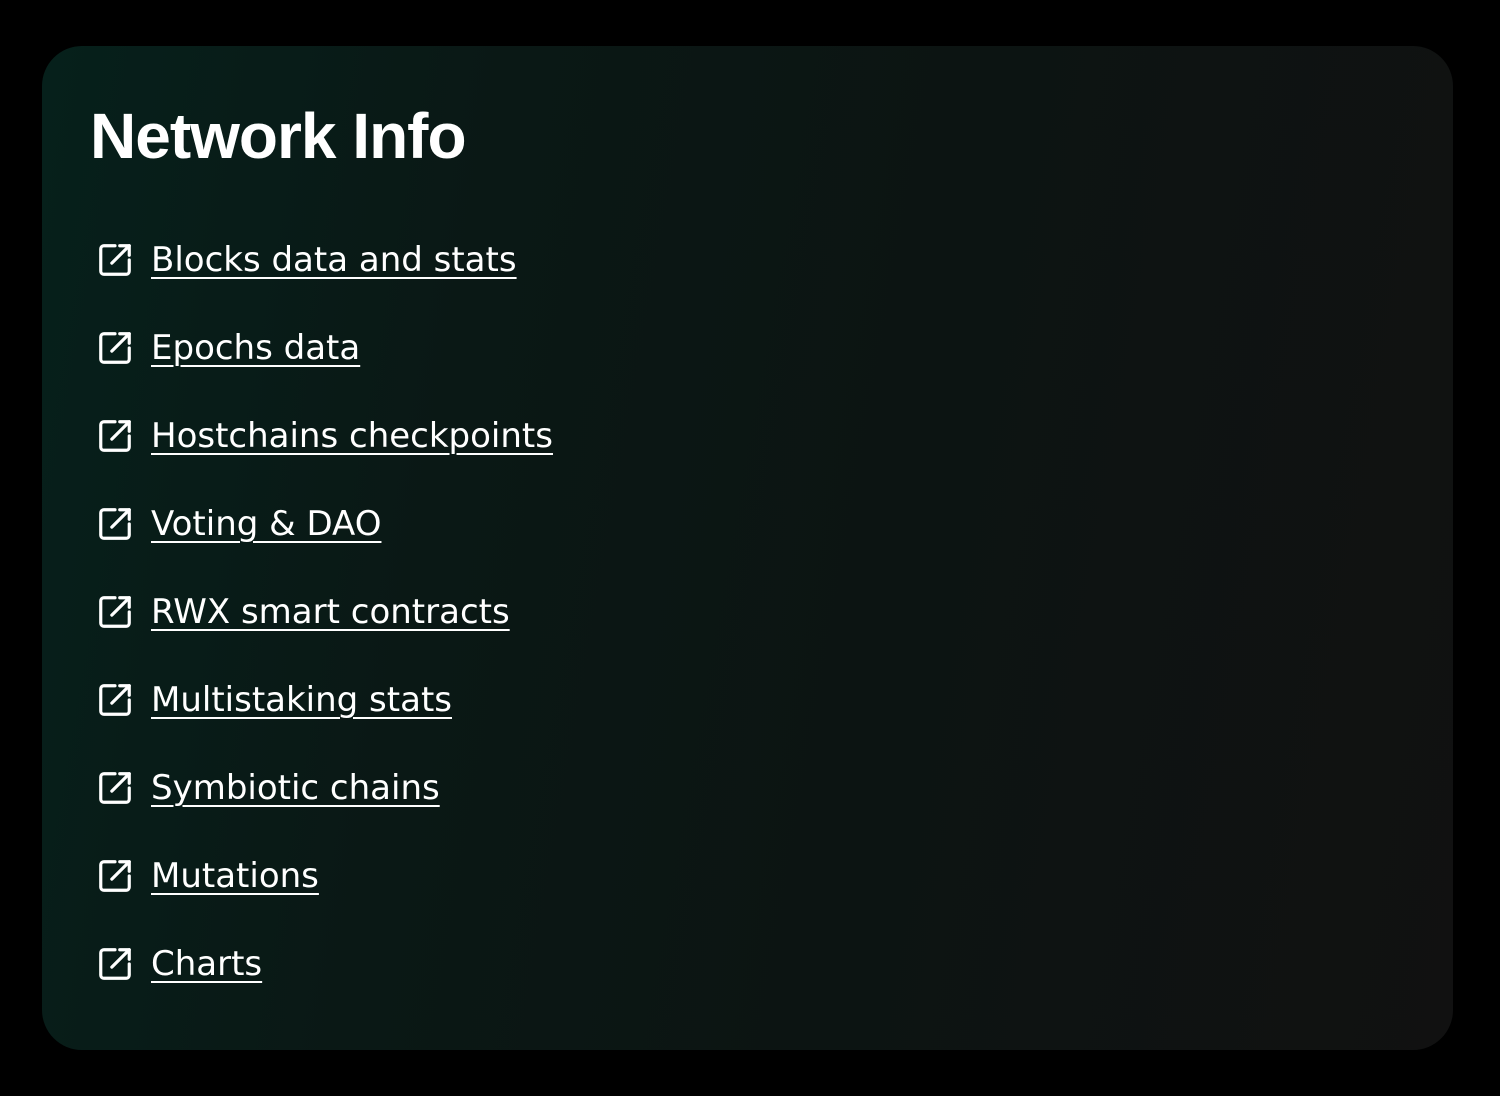 The image size is (1500, 1096). What do you see at coordinates (301, 700) in the screenshot?
I see `link-label: Multistaking stats` at bounding box center [301, 700].